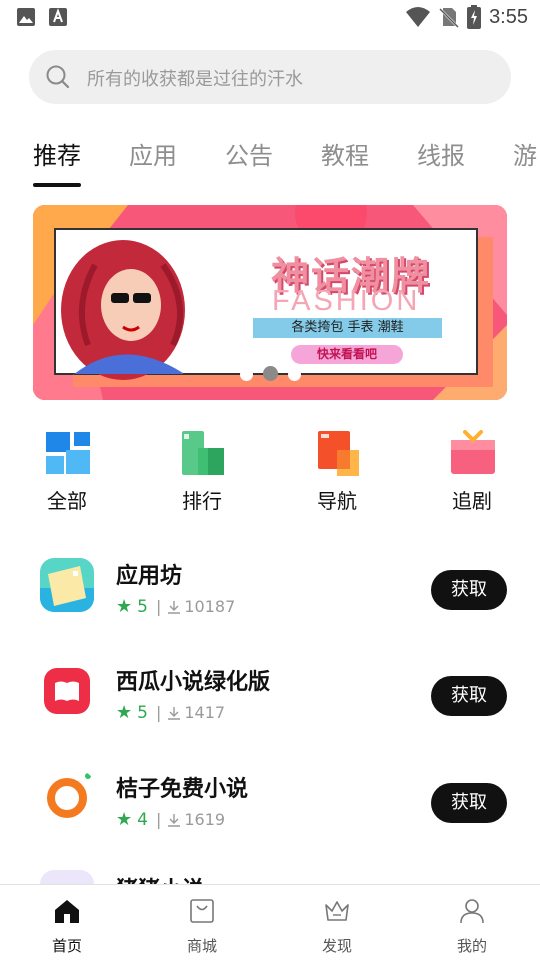  What do you see at coordinates (525, 153) in the screenshot?
I see `tab-games: 游` at bounding box center [525, 153].